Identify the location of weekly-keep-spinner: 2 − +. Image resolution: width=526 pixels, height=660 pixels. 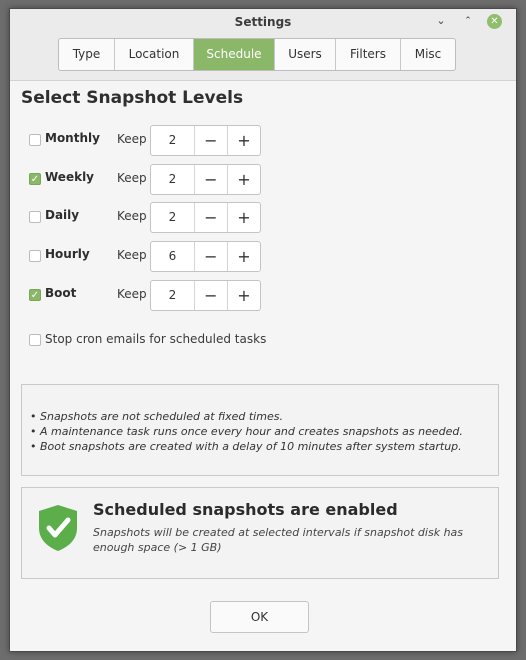
(205, 179).